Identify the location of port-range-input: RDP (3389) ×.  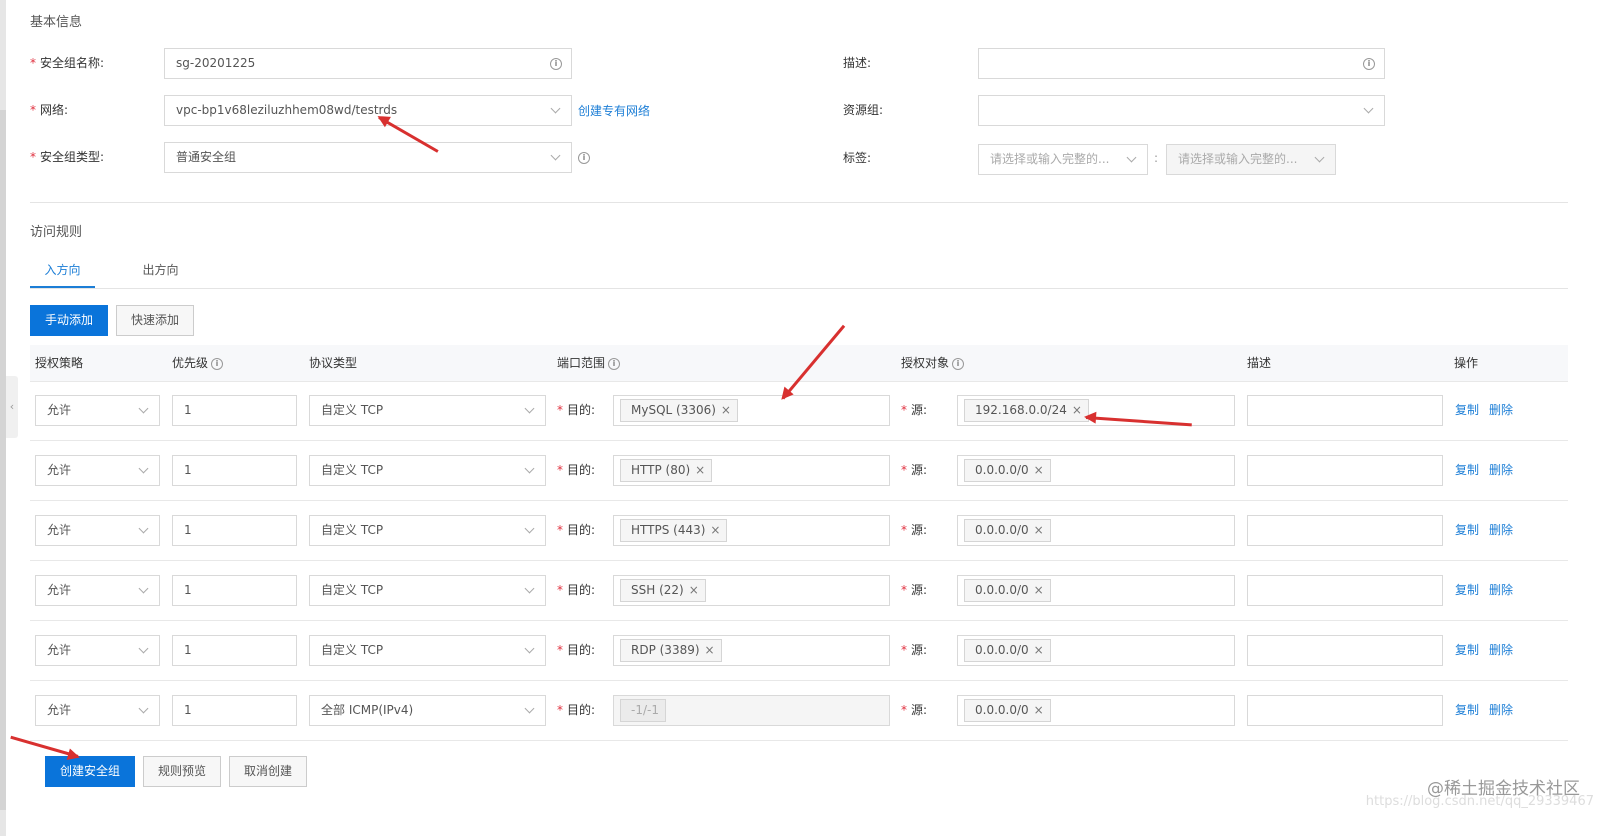
(751, 650).